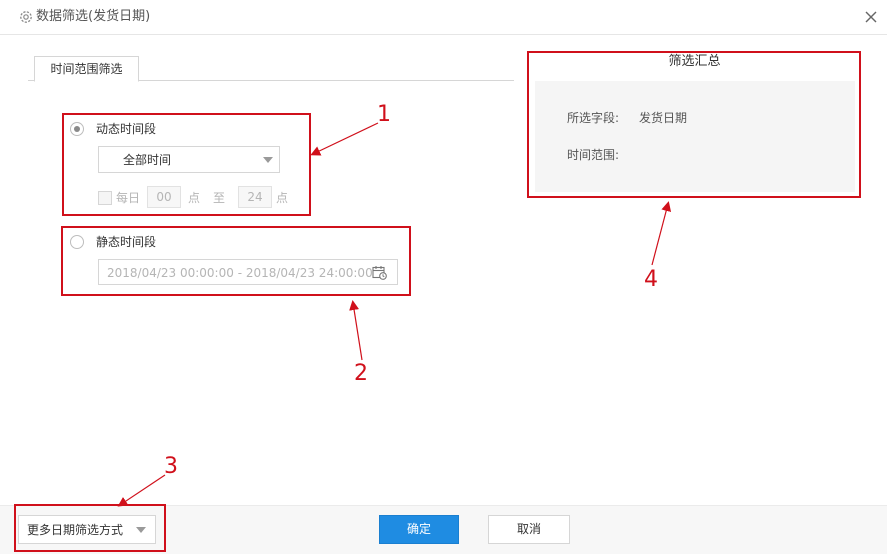  What do you see at coordinates (695, 136) in the screenshot?
I see `summary-panel` at bounding box center [695, 136].